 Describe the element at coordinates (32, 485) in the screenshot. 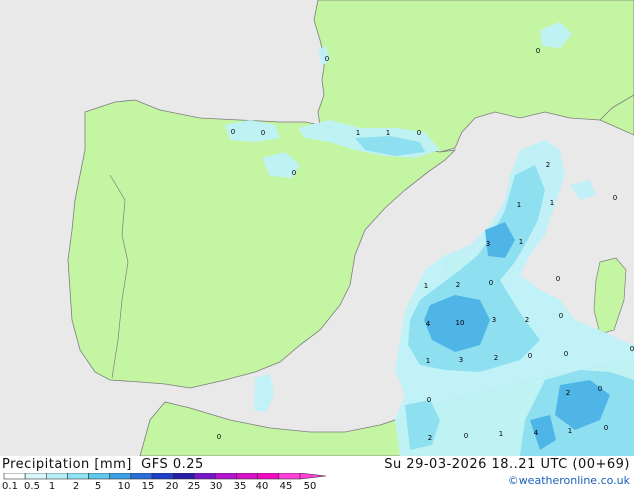

I see `legend-tick-label: 0.5` at that location.